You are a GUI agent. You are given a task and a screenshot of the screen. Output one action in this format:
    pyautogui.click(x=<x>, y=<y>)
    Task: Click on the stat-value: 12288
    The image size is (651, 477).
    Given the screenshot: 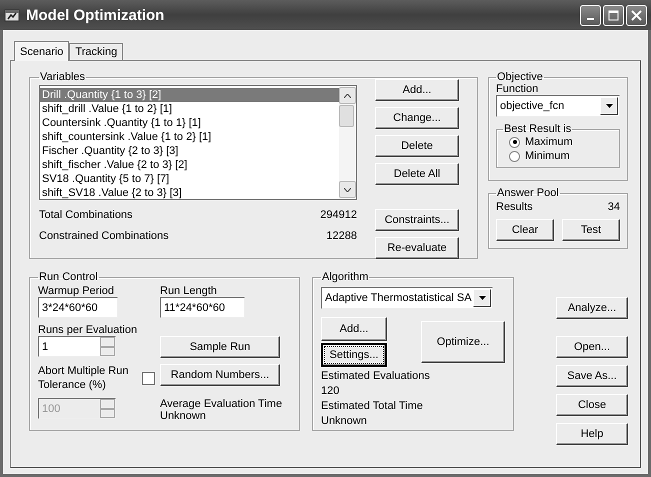 What is the action you would take?
    pyautogui.click(x=341, y=236)
    